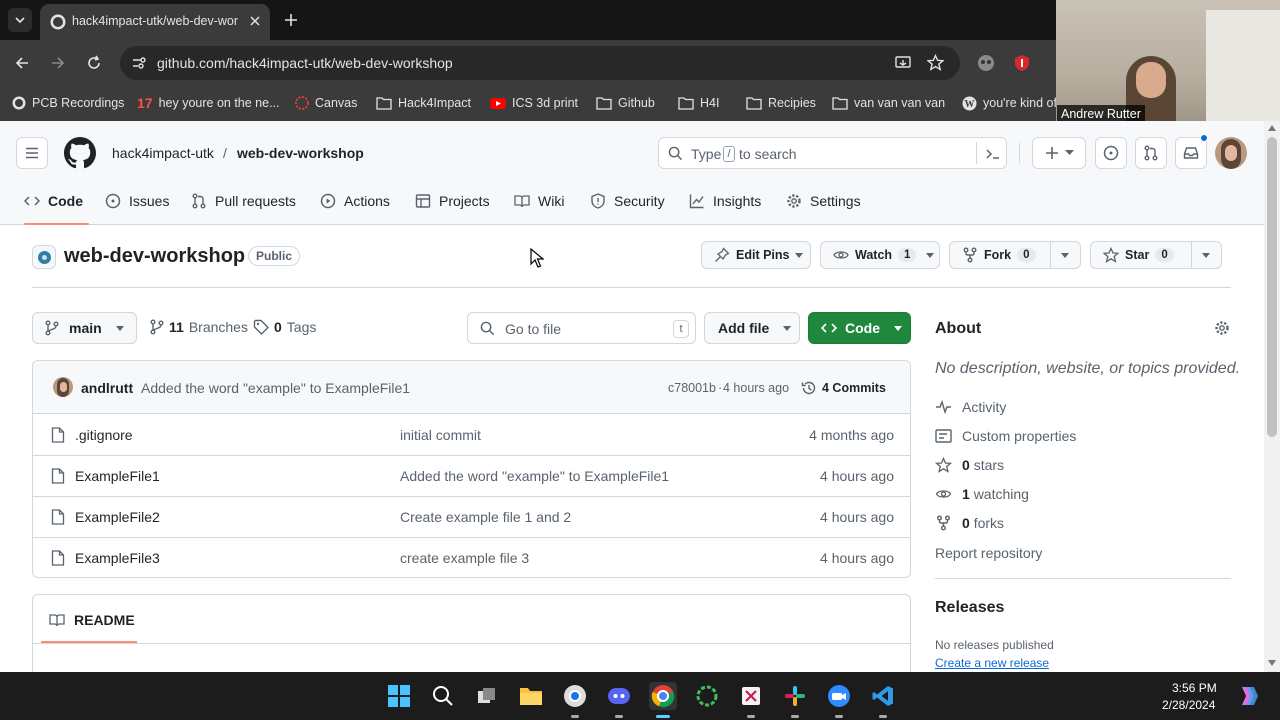 The height and width of the screenshot is (720, 1280). I want to click on active-tab: hack4impact-utk/web-dev-wor, so click(155, 22).